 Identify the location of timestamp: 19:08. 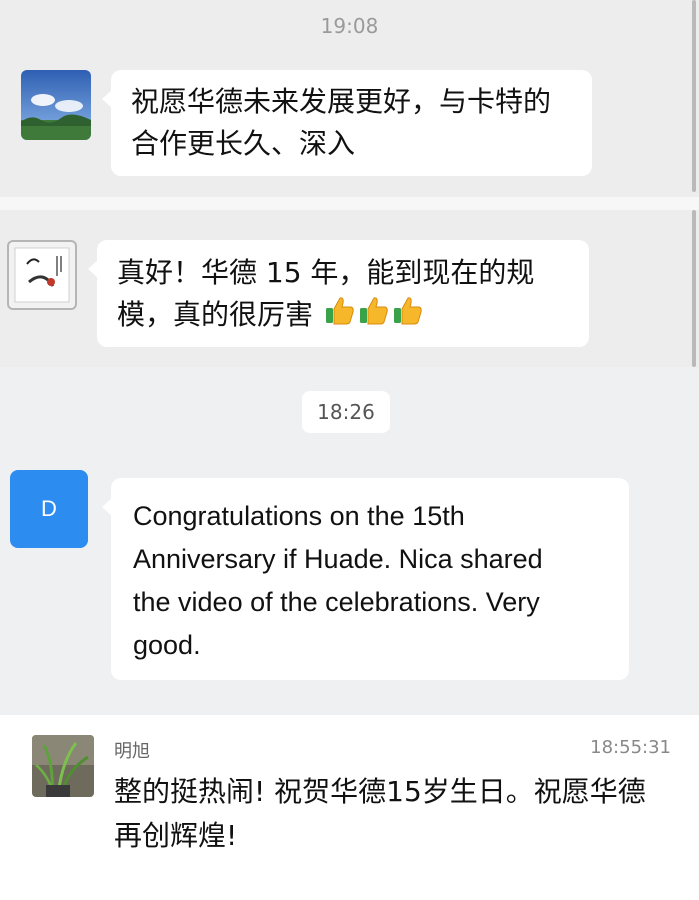
(349, 26).